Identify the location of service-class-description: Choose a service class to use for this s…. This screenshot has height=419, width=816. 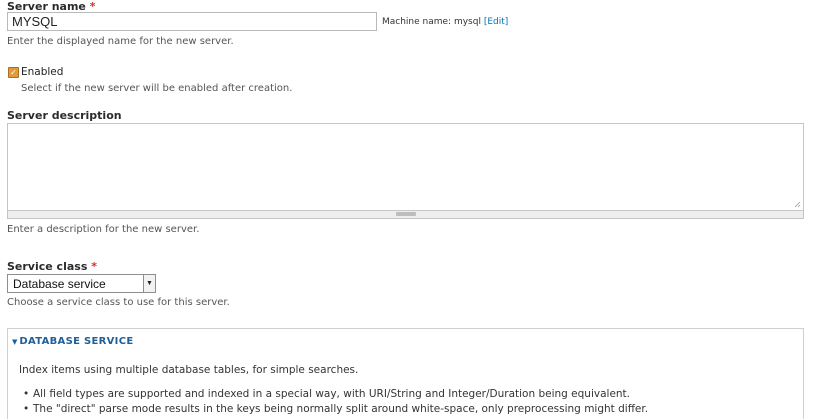
(118, 302).